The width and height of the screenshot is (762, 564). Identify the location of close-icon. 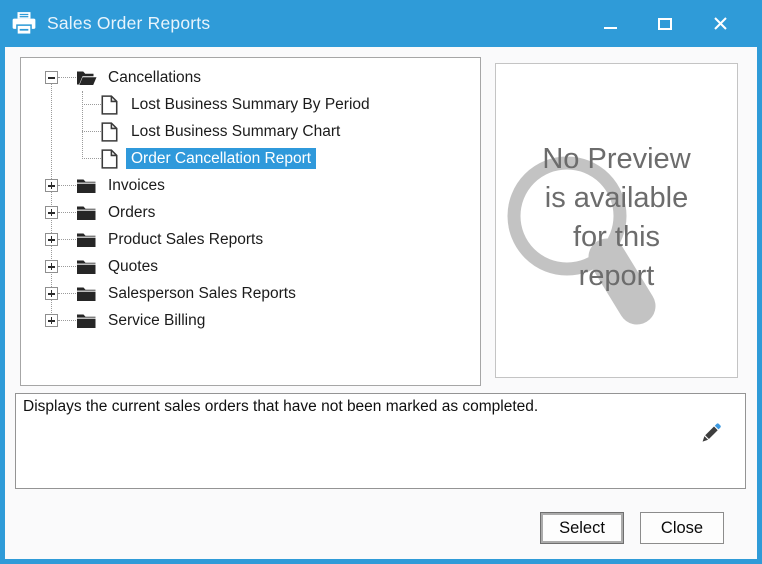
(720, 23).